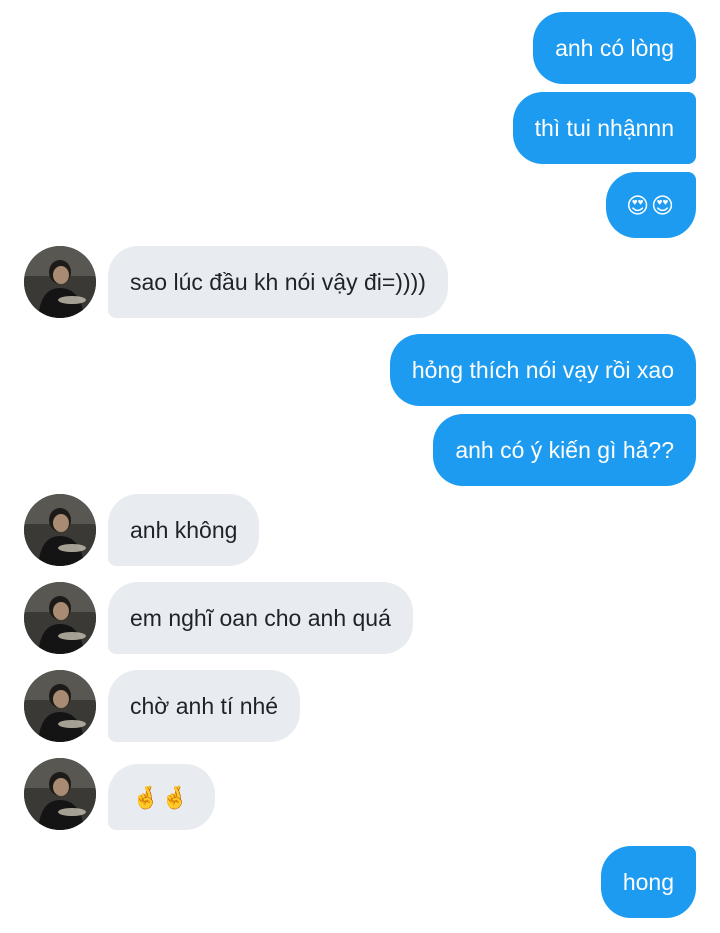  I want to click on message-bubble-outgoing: hỏng thích nói vạy rồi xao, so click(542, 370).